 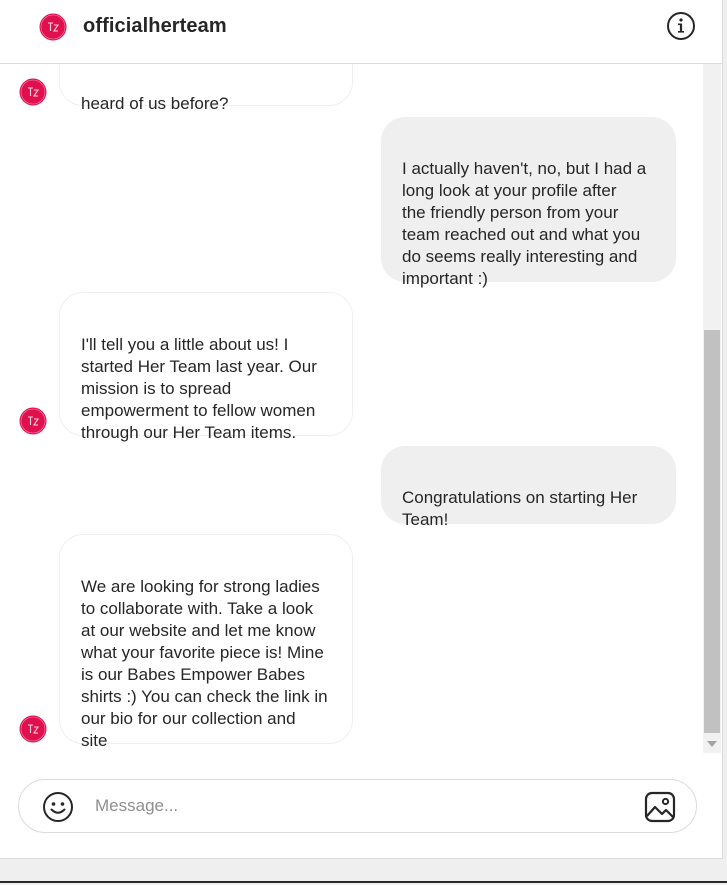 I want to click on scrollbar-thumb, so click(x=712, y=531).